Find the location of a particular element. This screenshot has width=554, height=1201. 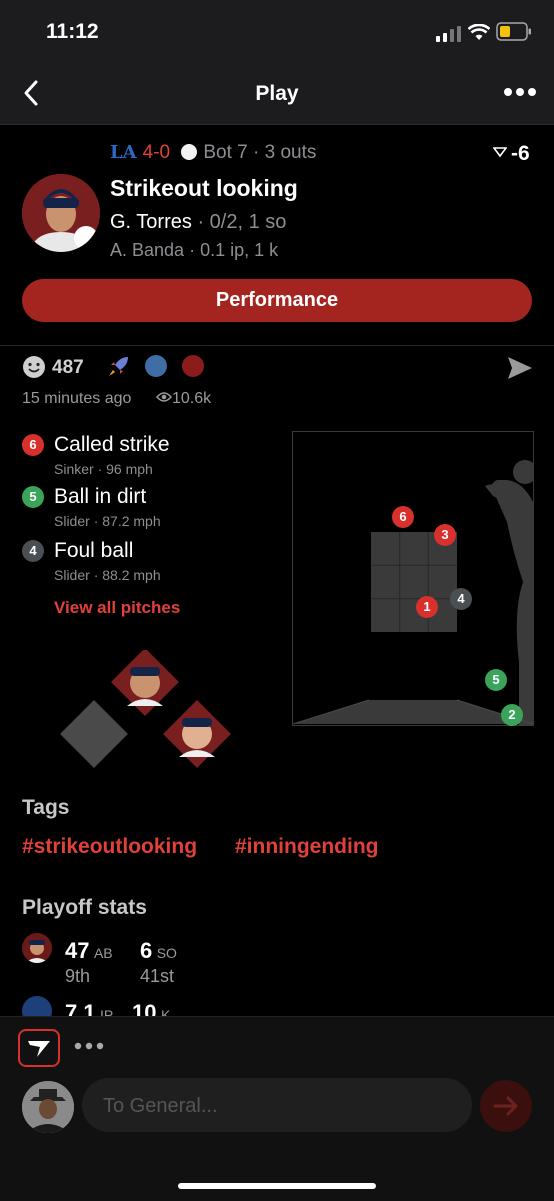

down-triangle-icon is located at coordinates (500, 152).